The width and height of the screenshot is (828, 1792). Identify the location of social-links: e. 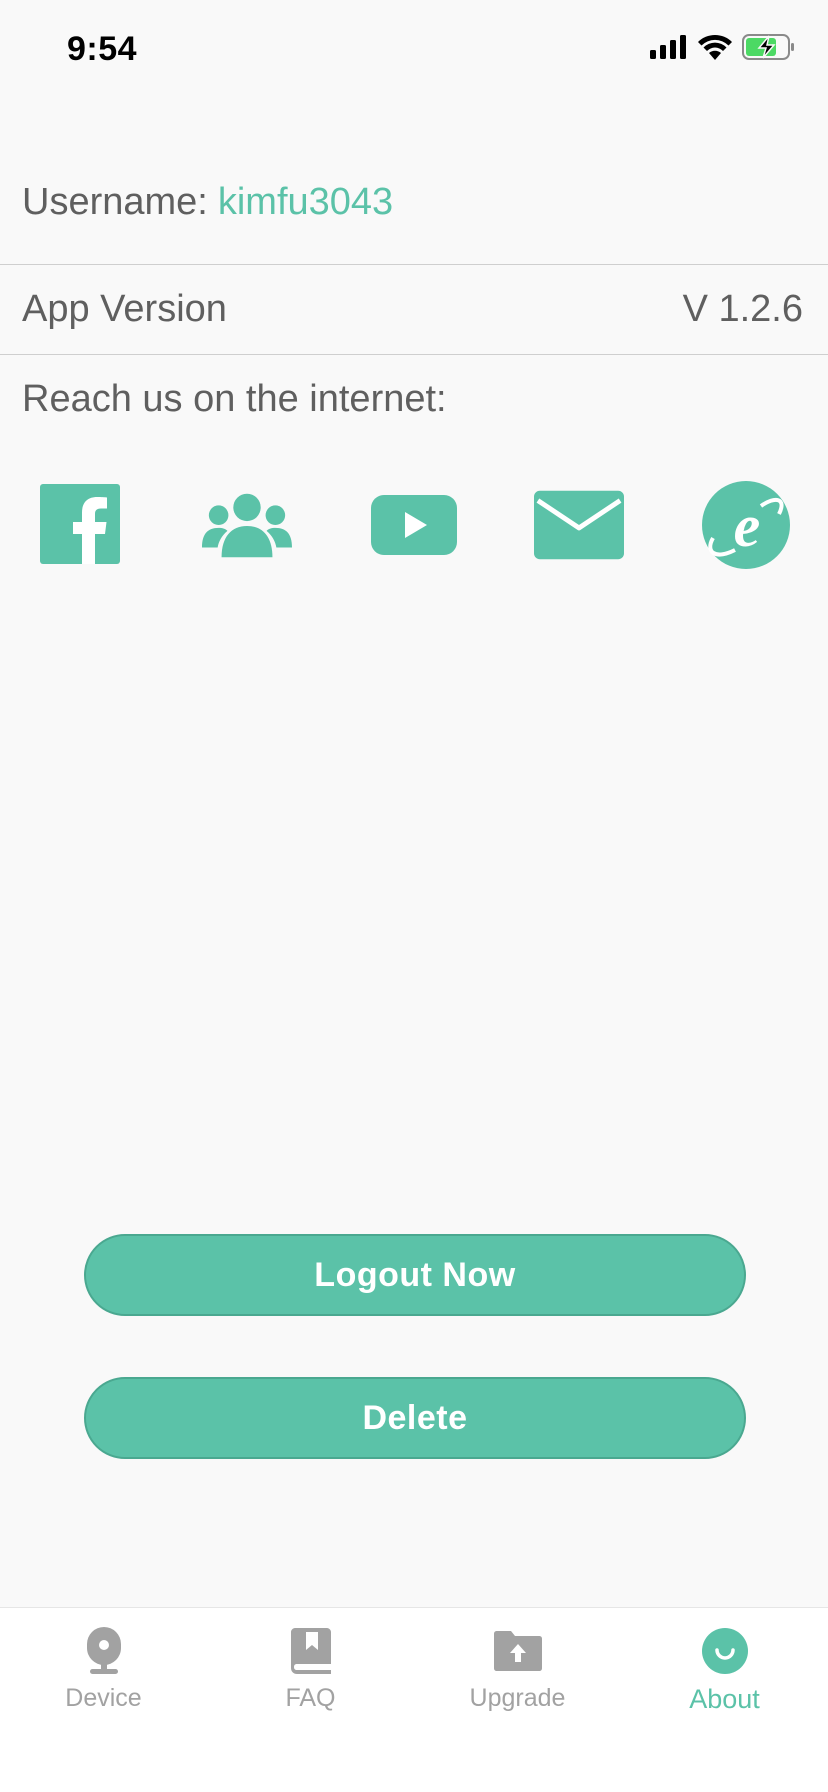
(414, 525).